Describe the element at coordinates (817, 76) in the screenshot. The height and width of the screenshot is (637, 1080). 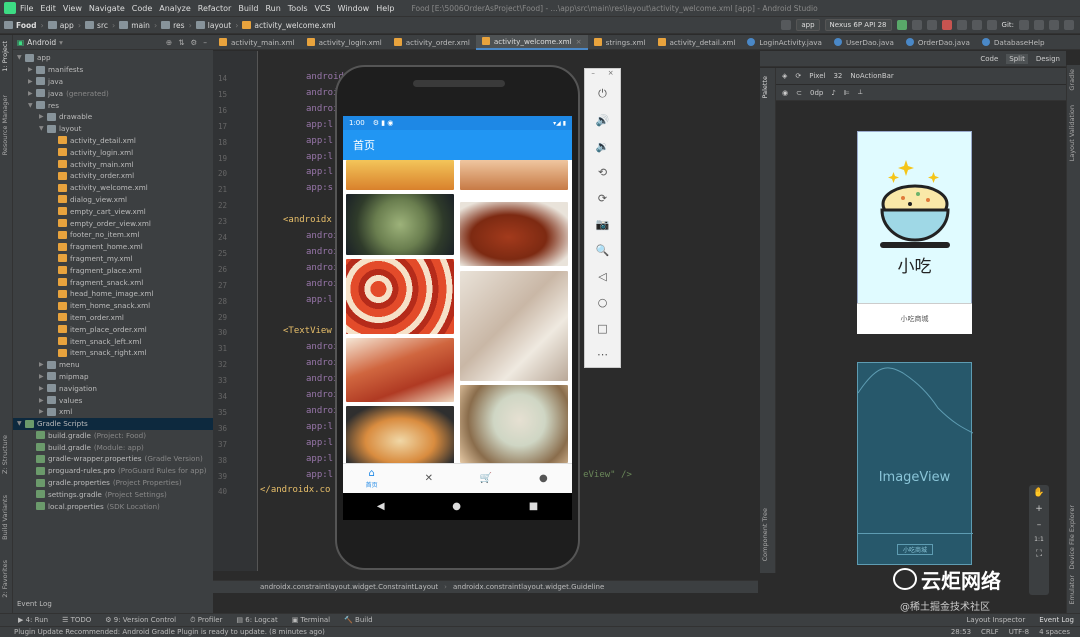
I see `device-dropdown-design: Pixel` at that location.